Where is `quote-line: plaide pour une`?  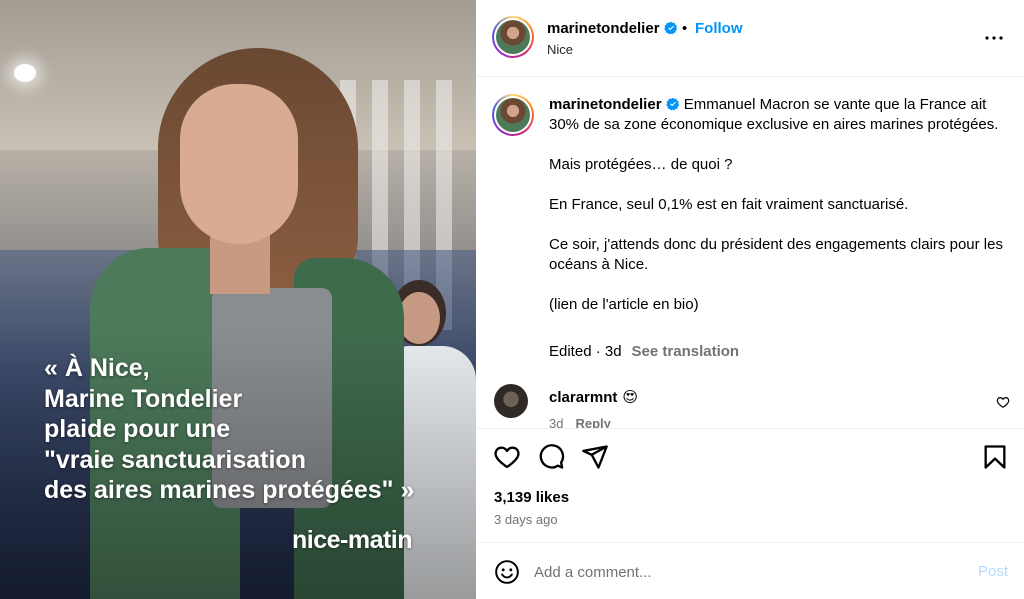
quote-line: plaide pour une is located at coordinates (137, 429).